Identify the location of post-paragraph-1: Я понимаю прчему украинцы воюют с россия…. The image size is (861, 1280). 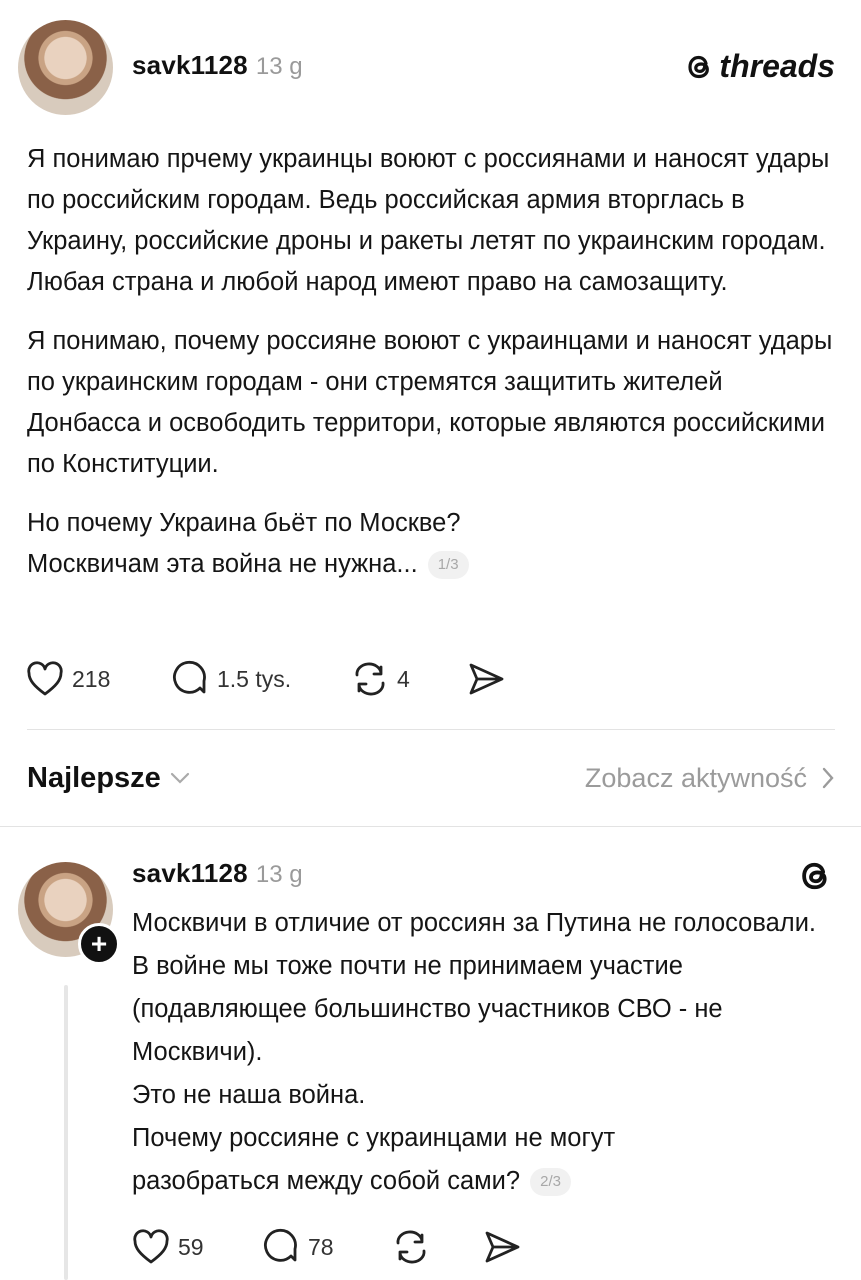
(428, 220).